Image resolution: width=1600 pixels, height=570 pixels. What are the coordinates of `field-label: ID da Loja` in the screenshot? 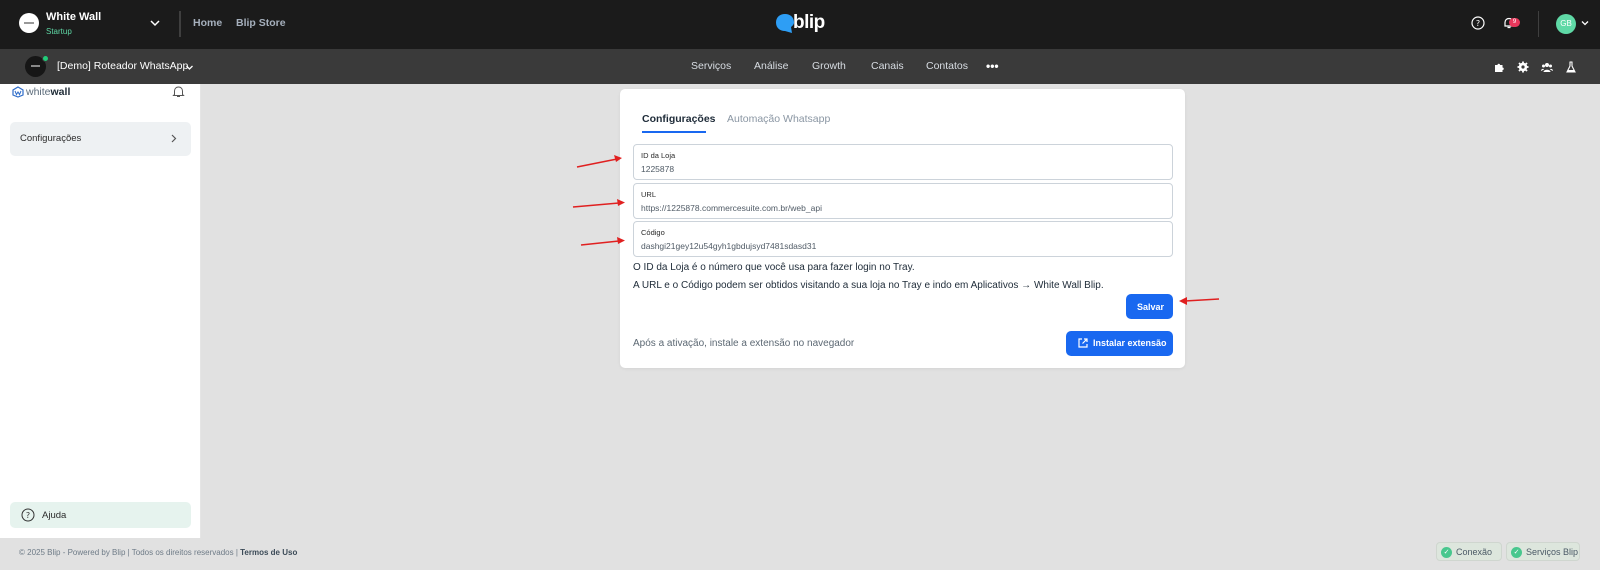 It's located at (658, 155).